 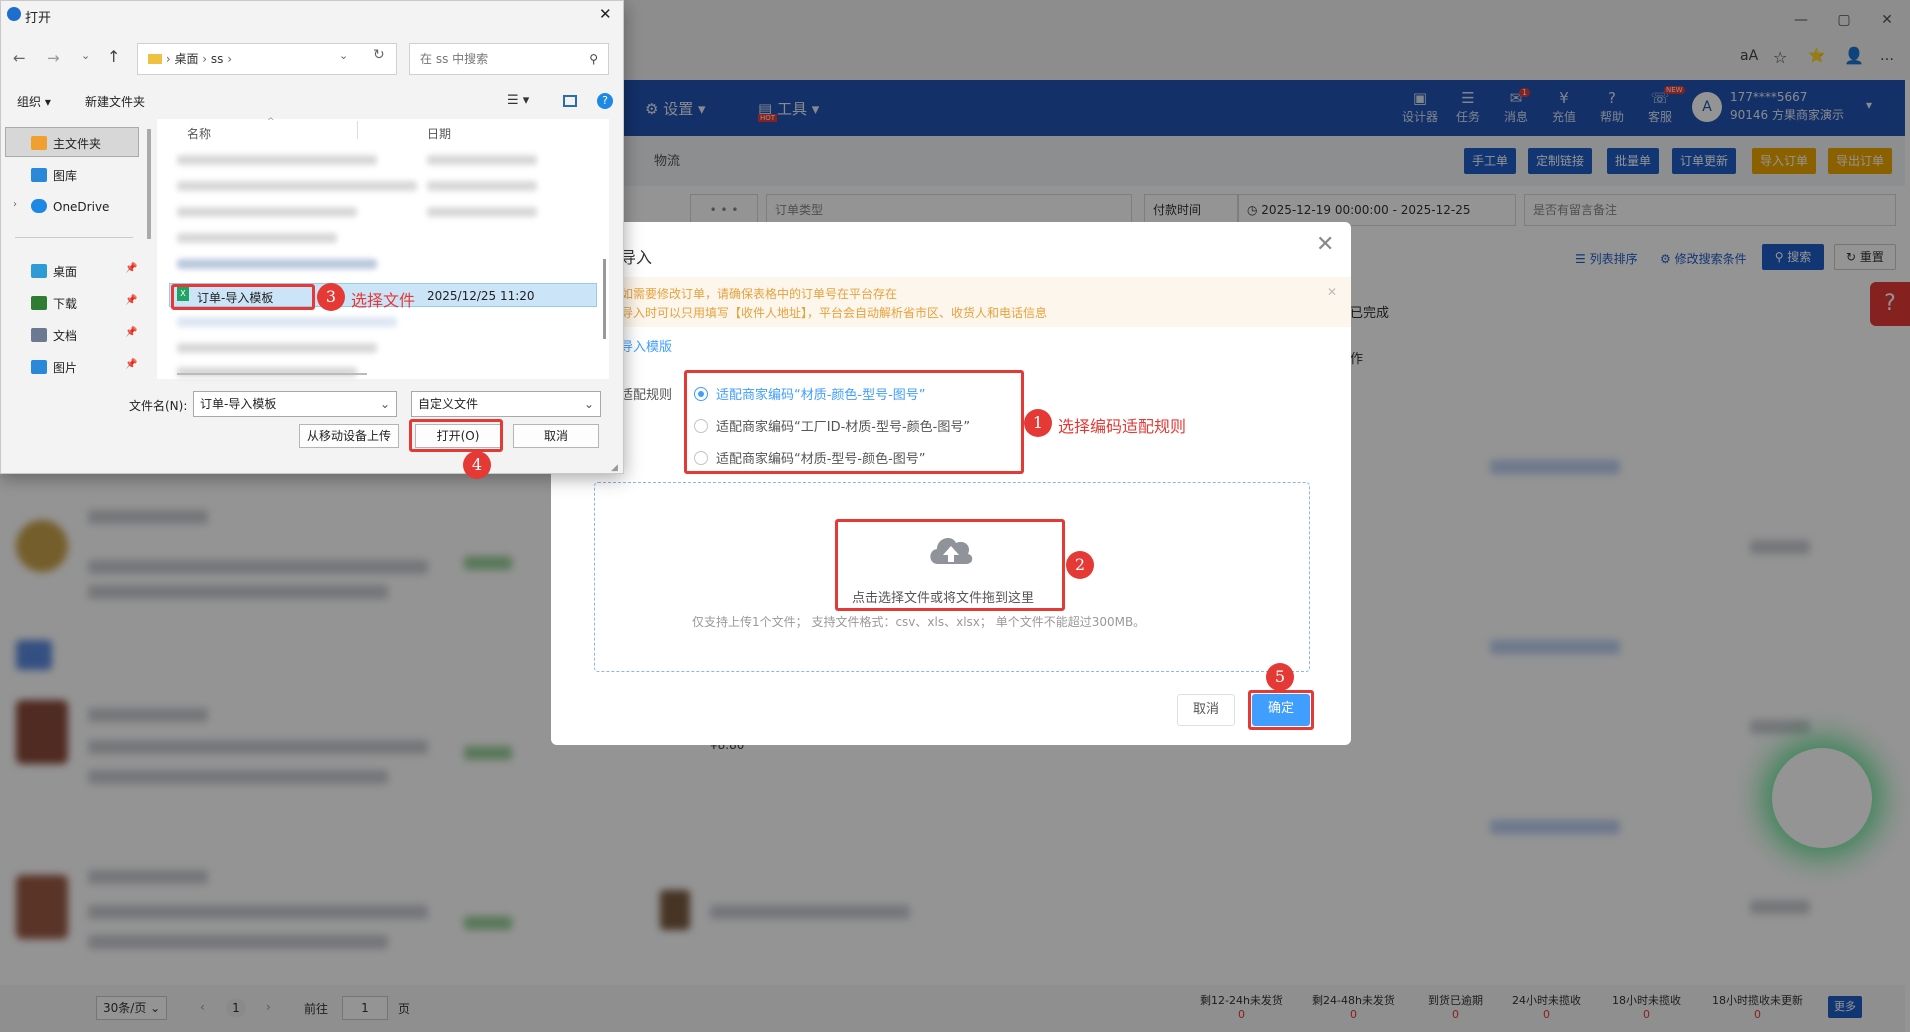 I want to click on sidebar-label: 图库, so click(x=65, y=176).